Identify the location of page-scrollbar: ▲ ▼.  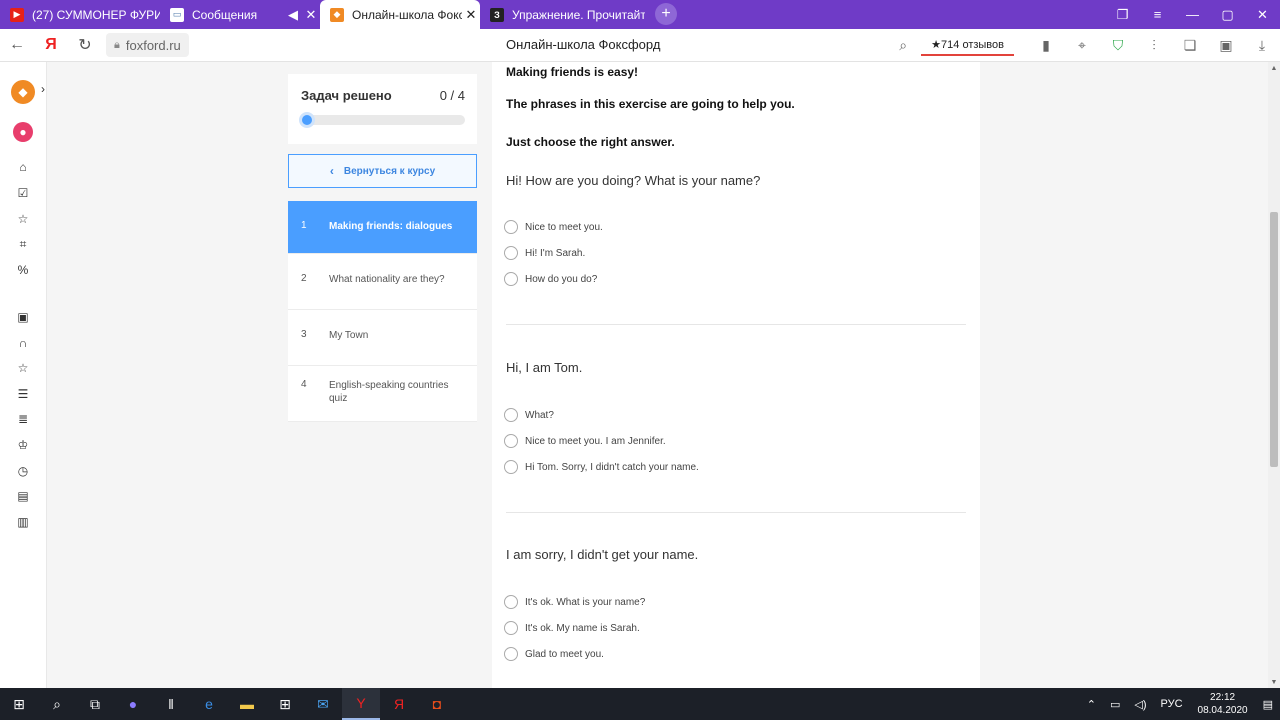
(1274, 375).